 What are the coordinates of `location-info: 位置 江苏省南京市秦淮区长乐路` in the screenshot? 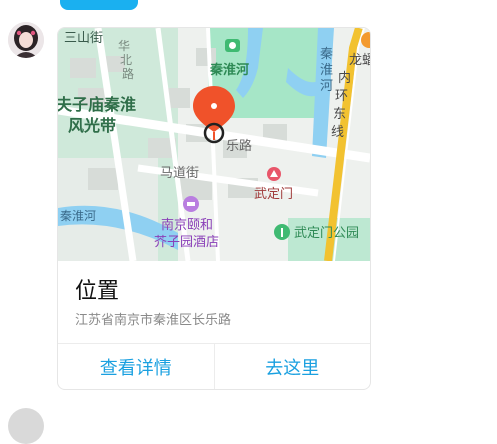 It's located at (214, 302).